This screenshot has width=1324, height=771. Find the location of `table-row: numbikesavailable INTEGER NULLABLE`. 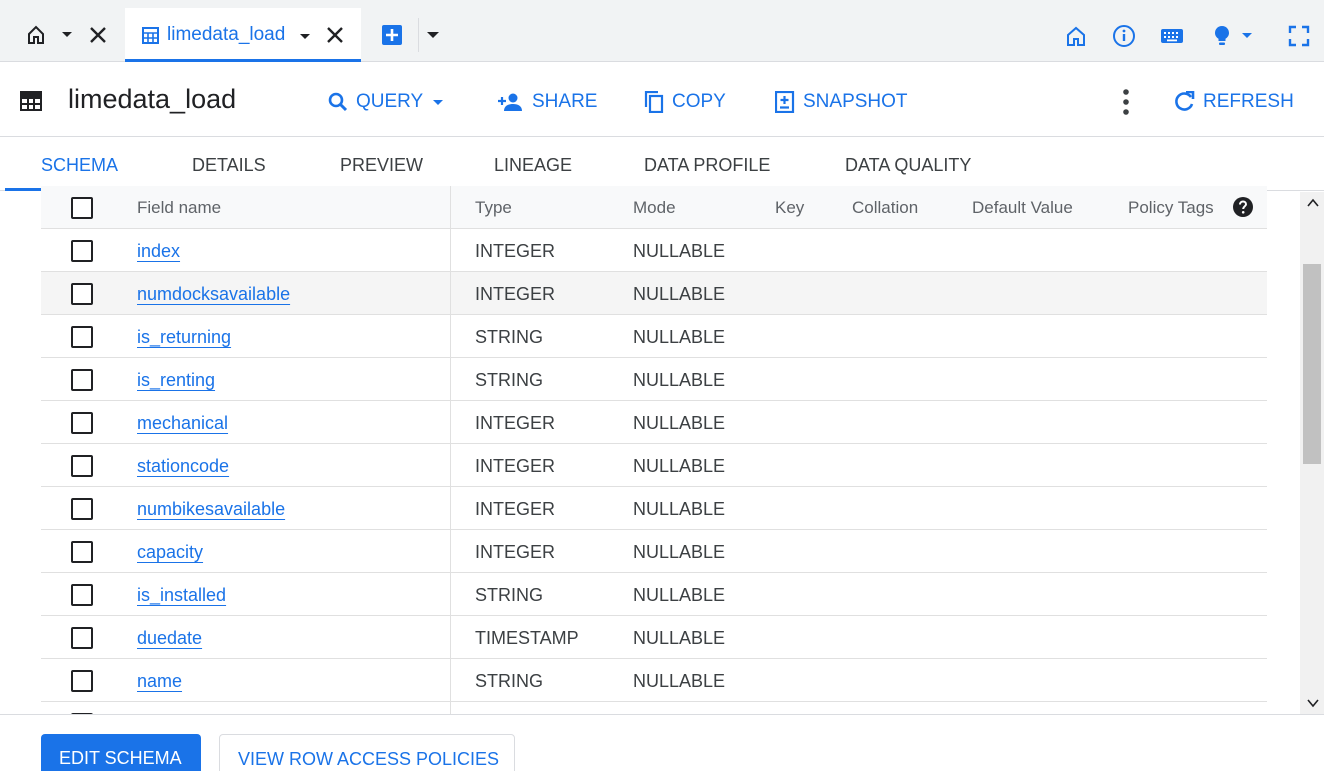

table-row: numbikesavailable INTEGER NULLABLE is located at coordinates (654, 508).